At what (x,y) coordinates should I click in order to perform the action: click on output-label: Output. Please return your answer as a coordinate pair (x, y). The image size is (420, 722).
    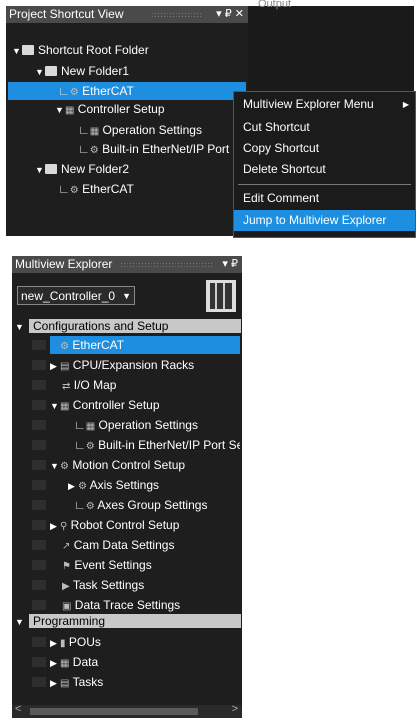
    Looking at the image, I should click on (275, 5).